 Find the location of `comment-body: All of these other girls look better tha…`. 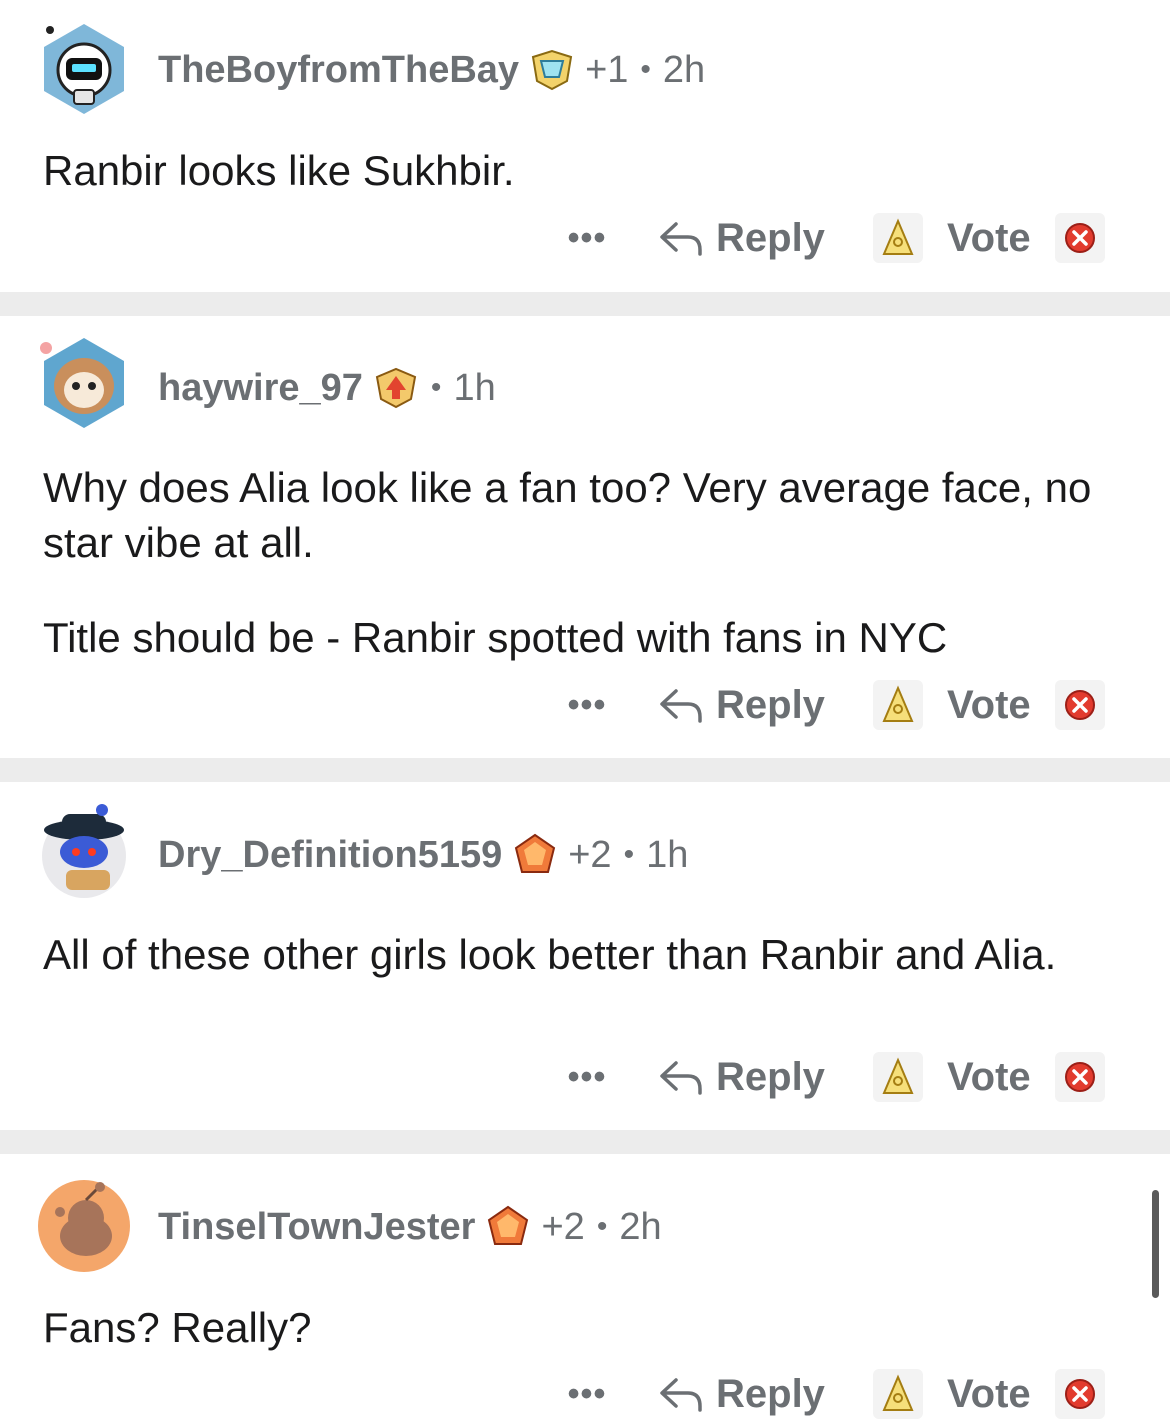

comment-body: All of these other girls look better tha… is located at coordinates (588, 954).